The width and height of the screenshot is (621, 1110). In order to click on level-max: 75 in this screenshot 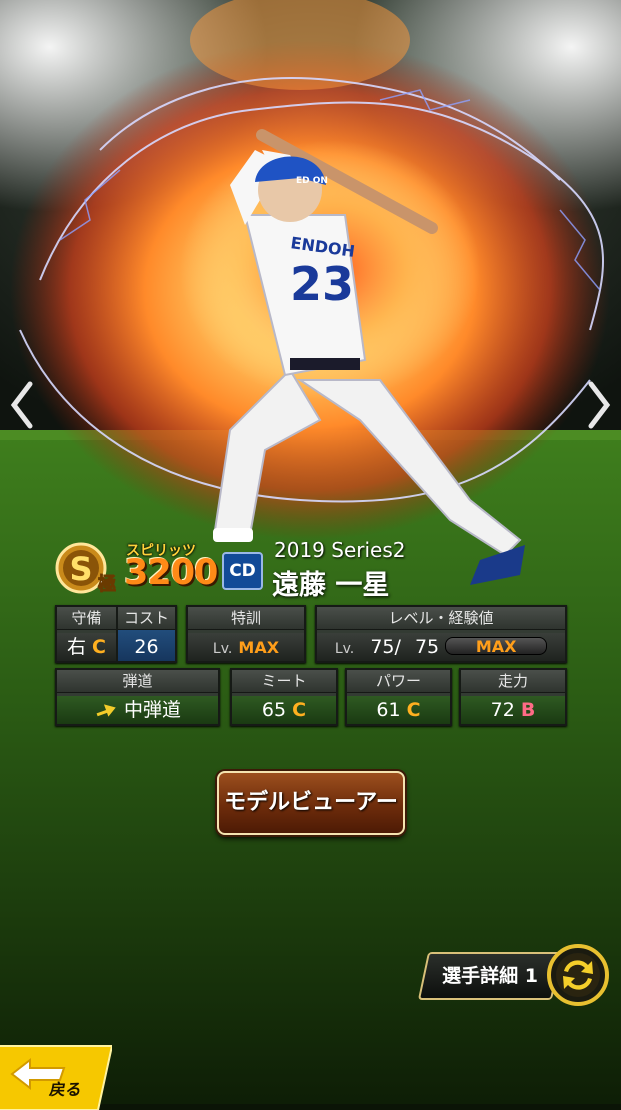, I will do `click(427, 647)`.